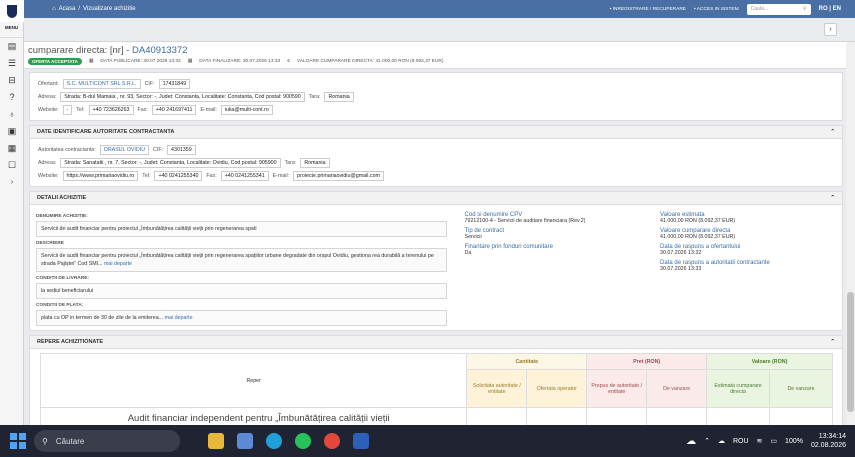  I want to click on rocket-icon: ♁, so click(12, 114).